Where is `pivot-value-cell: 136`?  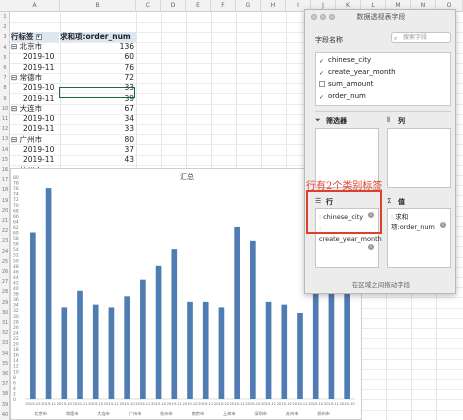 pivot-value-cell: 136 is located at coordinates (98, 47).